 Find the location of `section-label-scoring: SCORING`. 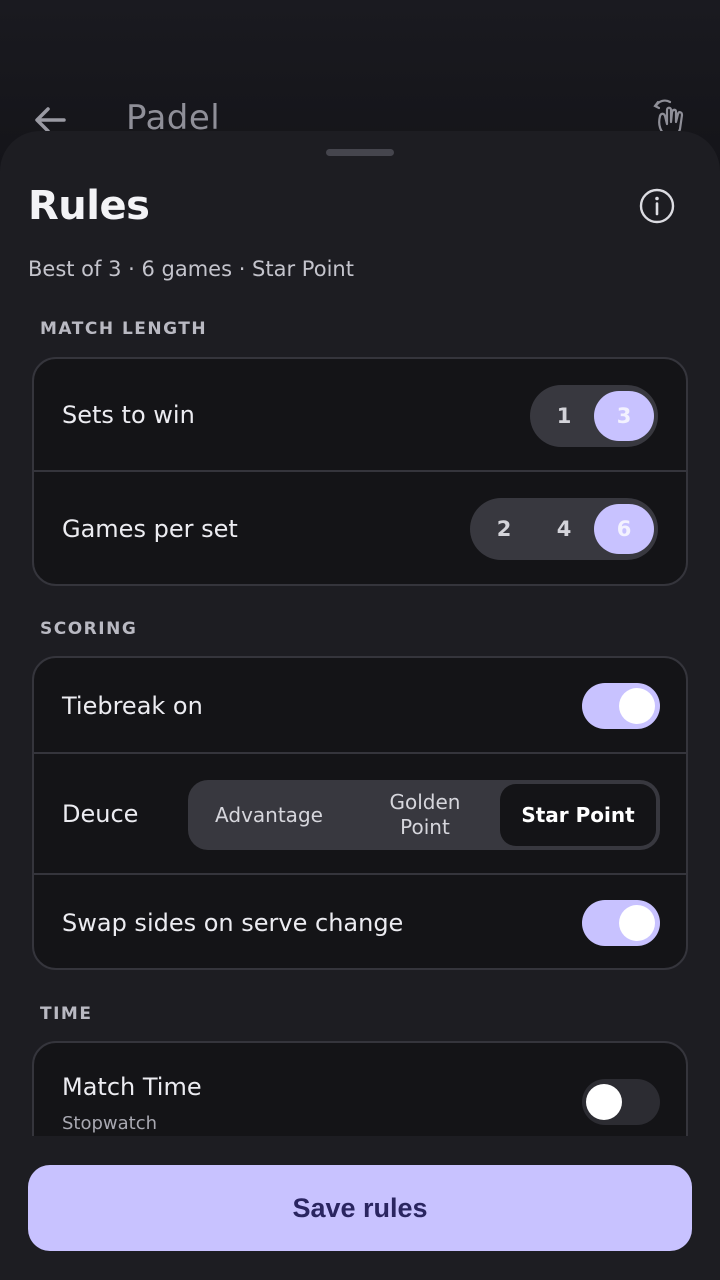

section-label-scoring: SCORING is located at coordinates (89, 629).